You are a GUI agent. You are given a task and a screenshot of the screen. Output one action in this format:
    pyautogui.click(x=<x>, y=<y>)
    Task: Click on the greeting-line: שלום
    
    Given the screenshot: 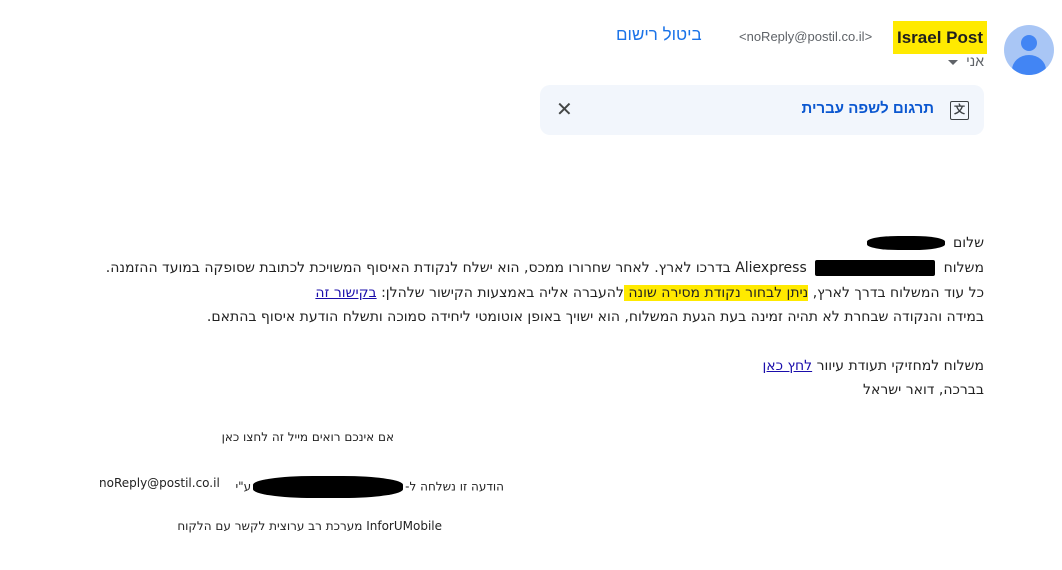 What is the action you would take?
    pyautogui.click(x=925, y=243)
    